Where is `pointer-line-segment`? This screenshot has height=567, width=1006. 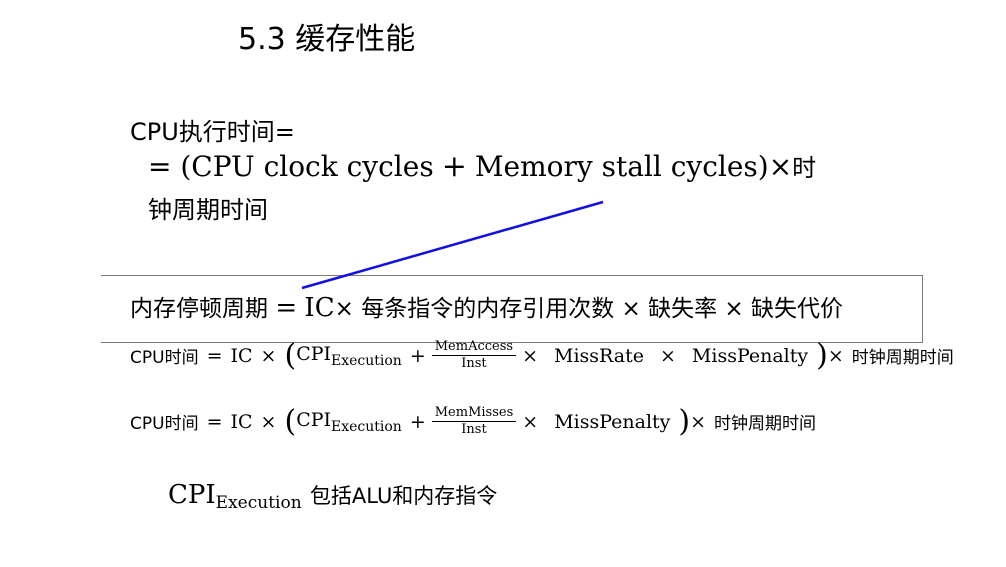 pointer-line-segment is located at coordinates (452, 245).